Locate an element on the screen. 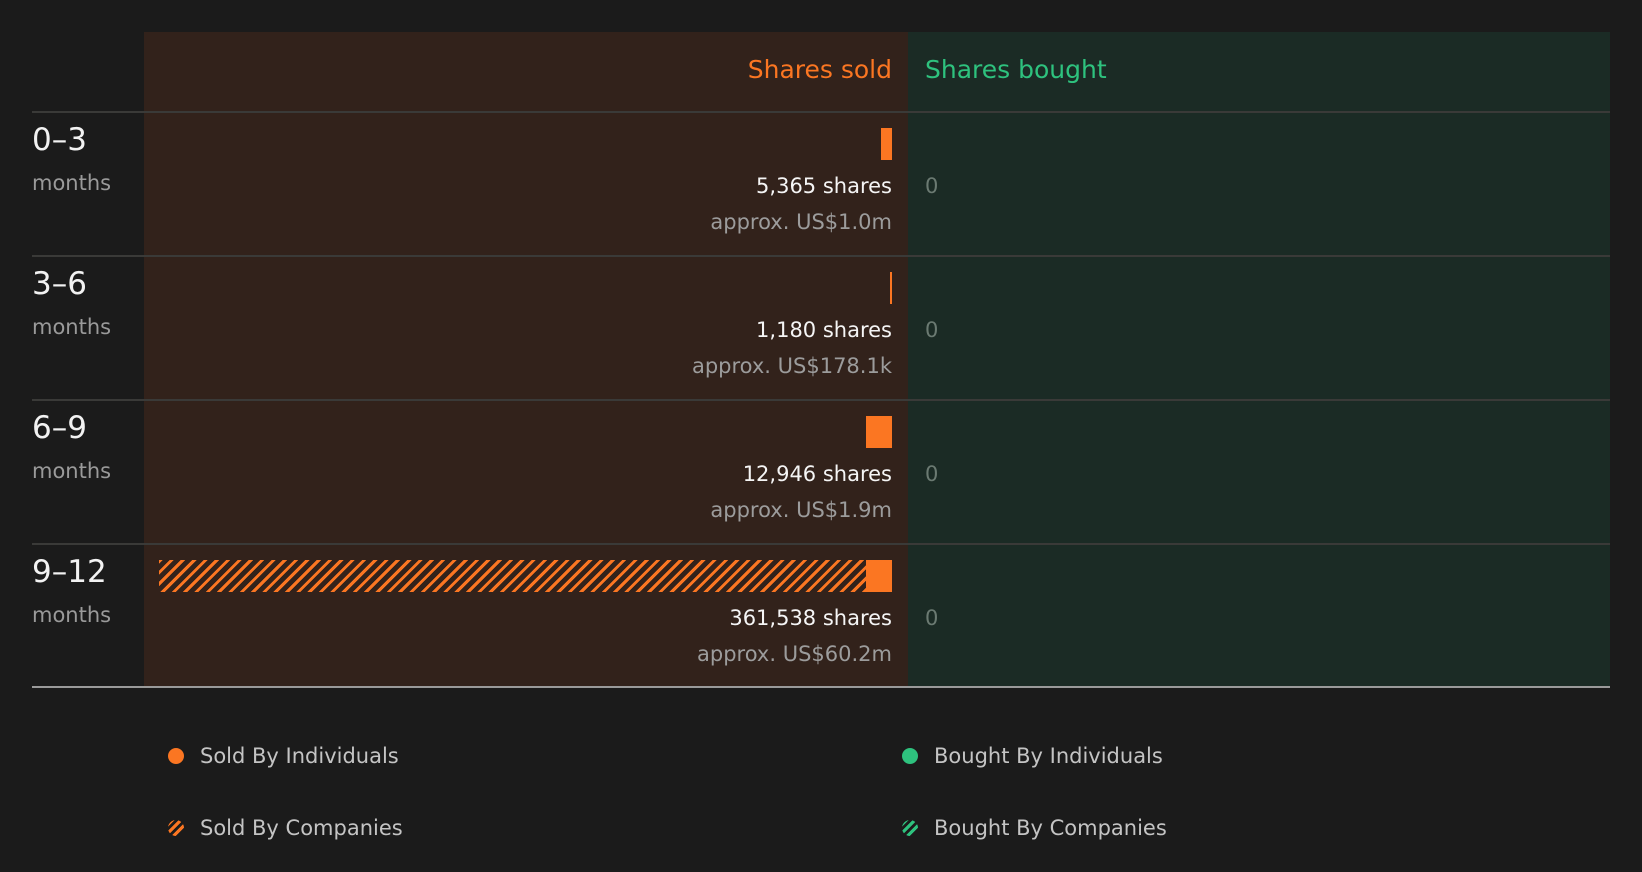 The width and height of the screenshot is (1642, 872). sold-by-companies-bar is located at coordinates (512, 576).